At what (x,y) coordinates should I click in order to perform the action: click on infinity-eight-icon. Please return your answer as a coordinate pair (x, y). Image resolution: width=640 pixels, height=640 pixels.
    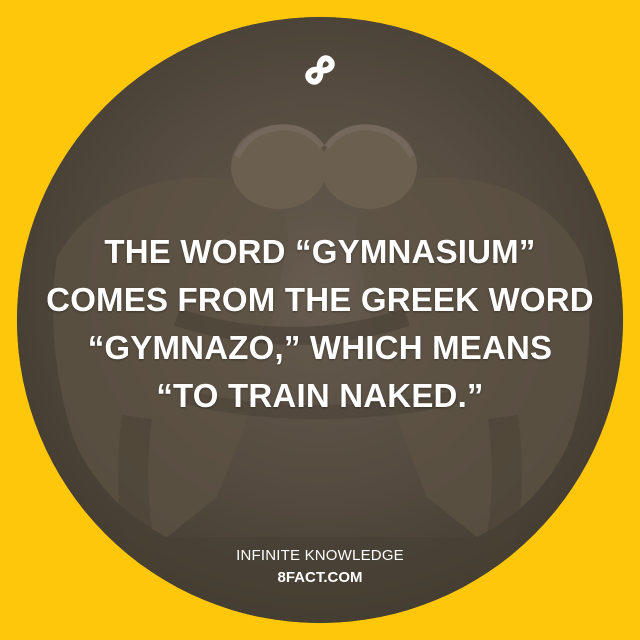
    Looking at the image, I should click on (320, 70).